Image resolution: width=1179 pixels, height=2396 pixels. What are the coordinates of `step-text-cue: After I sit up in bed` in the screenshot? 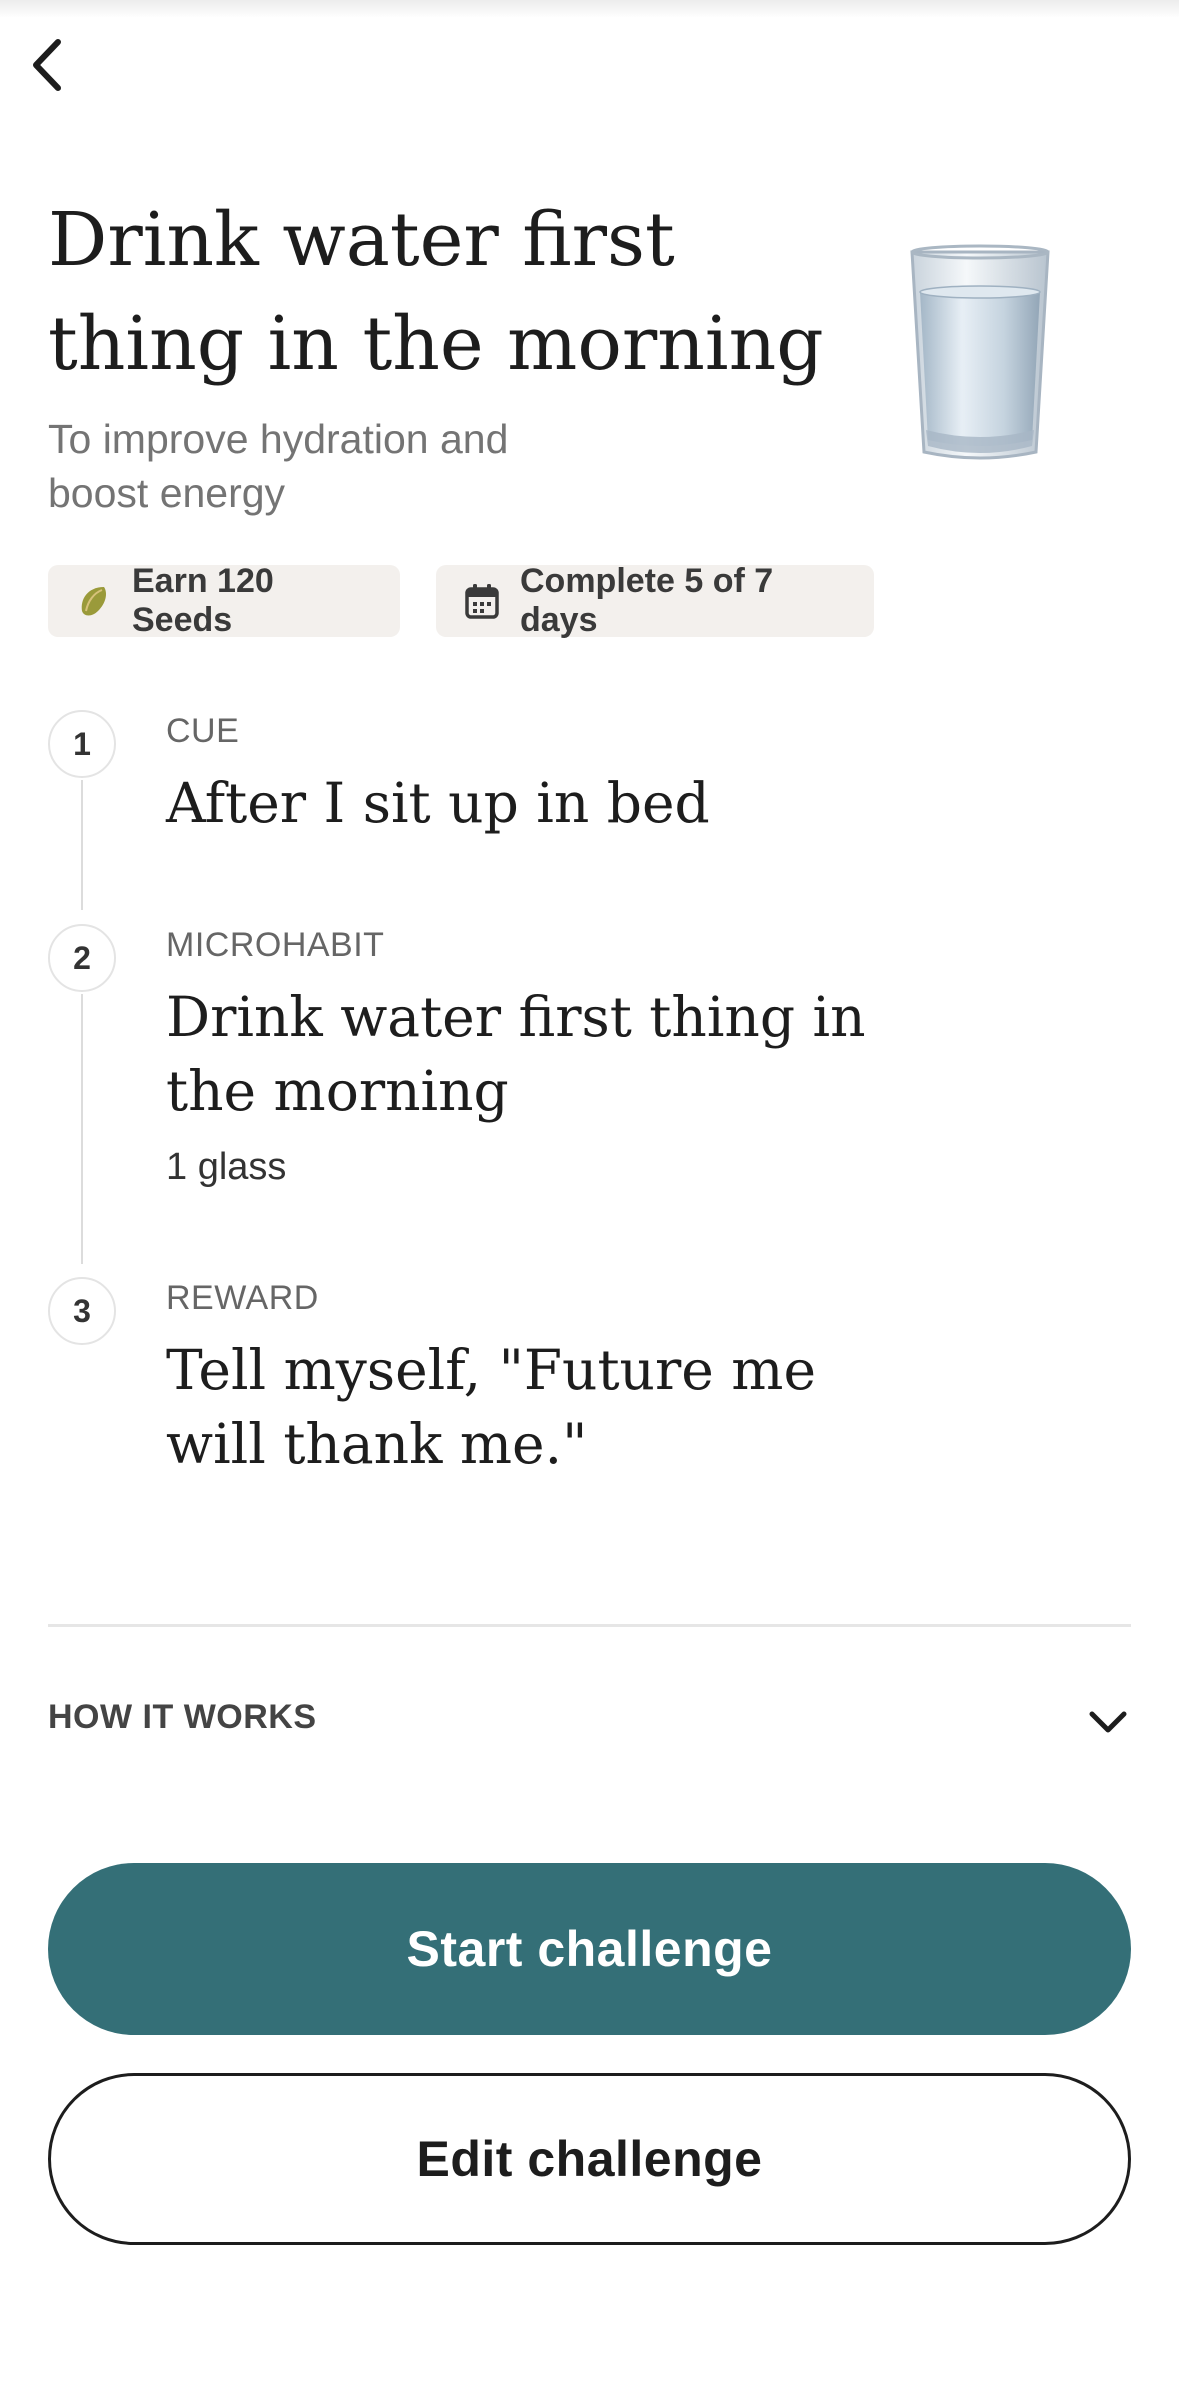 It's located at (438, 803).